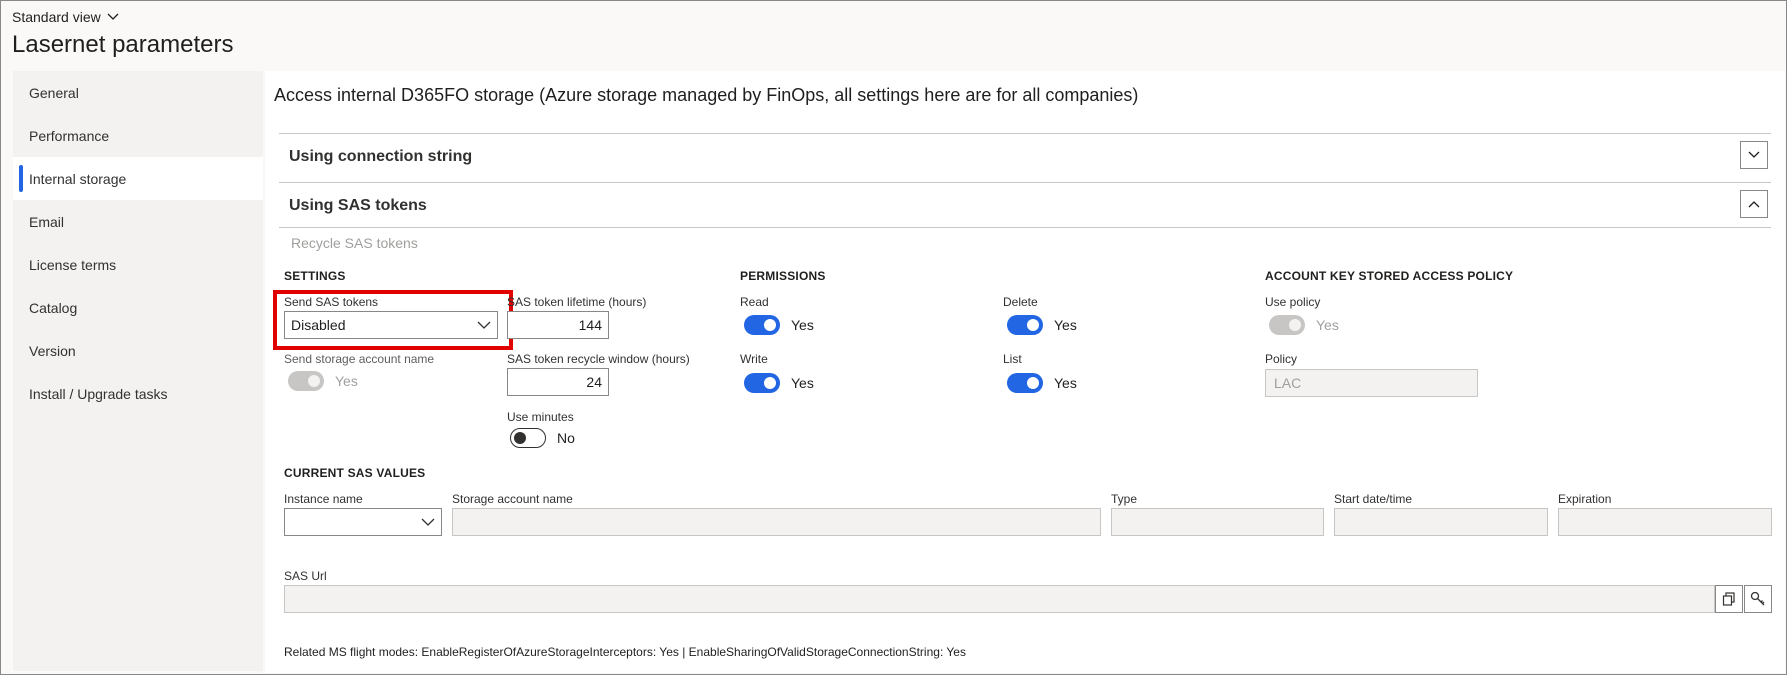  What do you see at coordinates (783, 276) in the screenshot?
I see `permissions-header: PERMISSIONS` at bounding box center [783, 276].